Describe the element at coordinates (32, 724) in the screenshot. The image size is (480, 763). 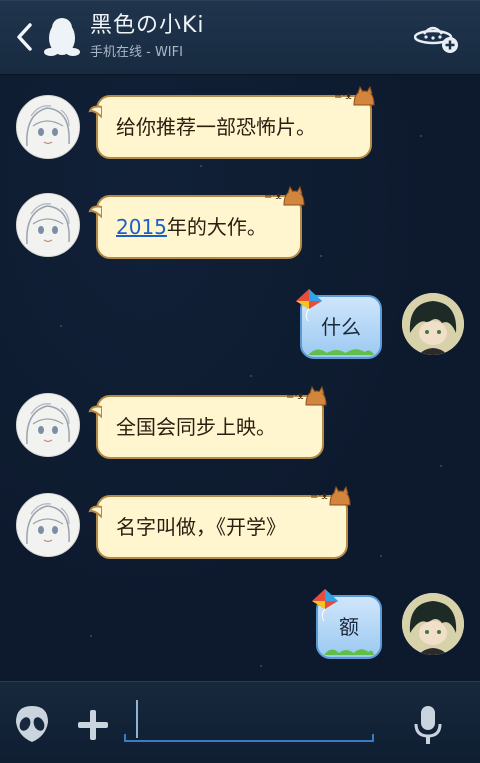
I see `alien-icon` at that location.